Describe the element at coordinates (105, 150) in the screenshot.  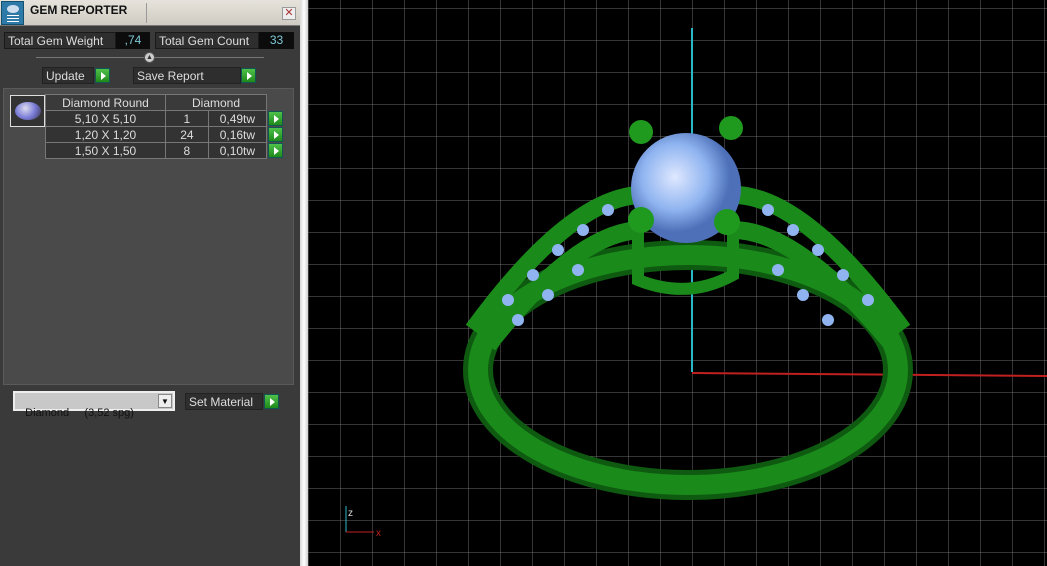
I see `gem-size: 1,50 X 1,50` at that location.